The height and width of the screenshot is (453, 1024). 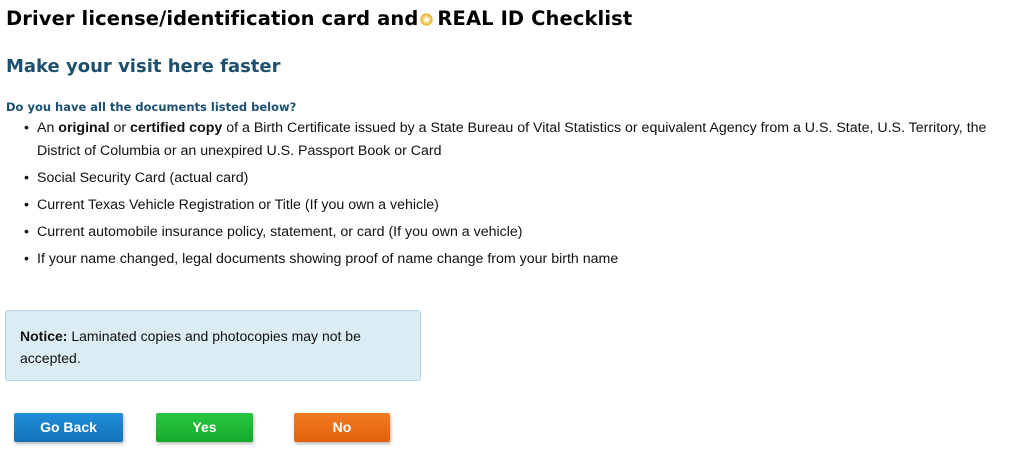 I want to click on no-button: No, so click(x=342, y=427).